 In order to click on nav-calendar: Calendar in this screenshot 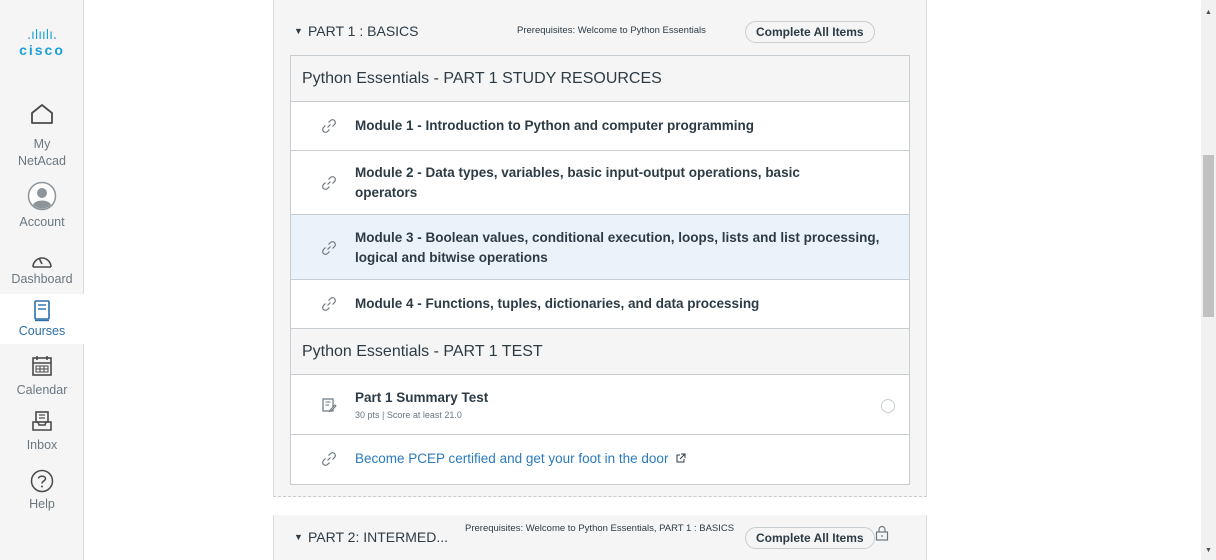, I will do `click(42, 377)`.